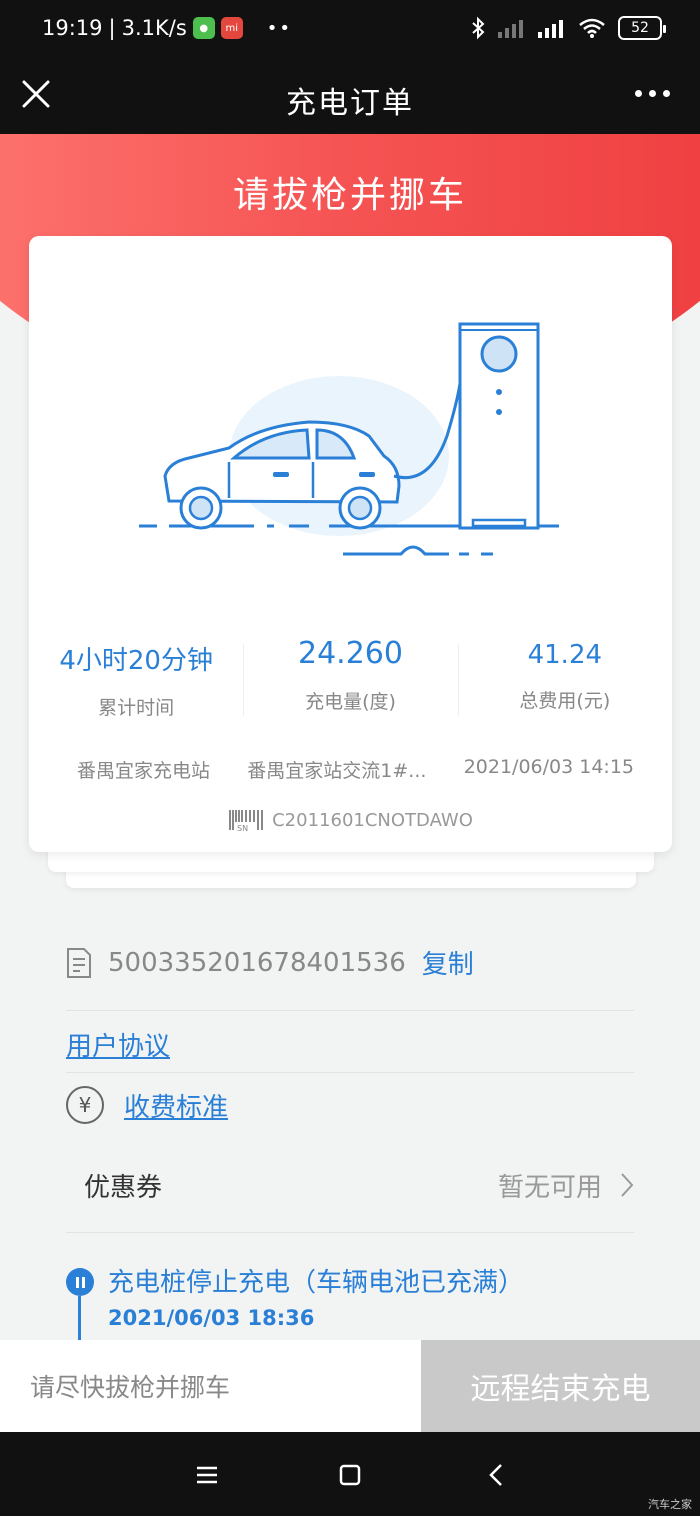 This screenshot has height=1516, width=700. What do you see at coordinates (257, 962) in the screenshot?
I see `order-number: 500335201678401536` at bounding box center [257, 962].